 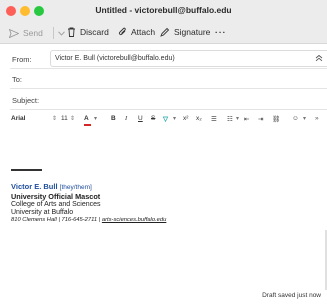 I want to click on signature-pronouns: [they/them], so click(x=75, y=187).